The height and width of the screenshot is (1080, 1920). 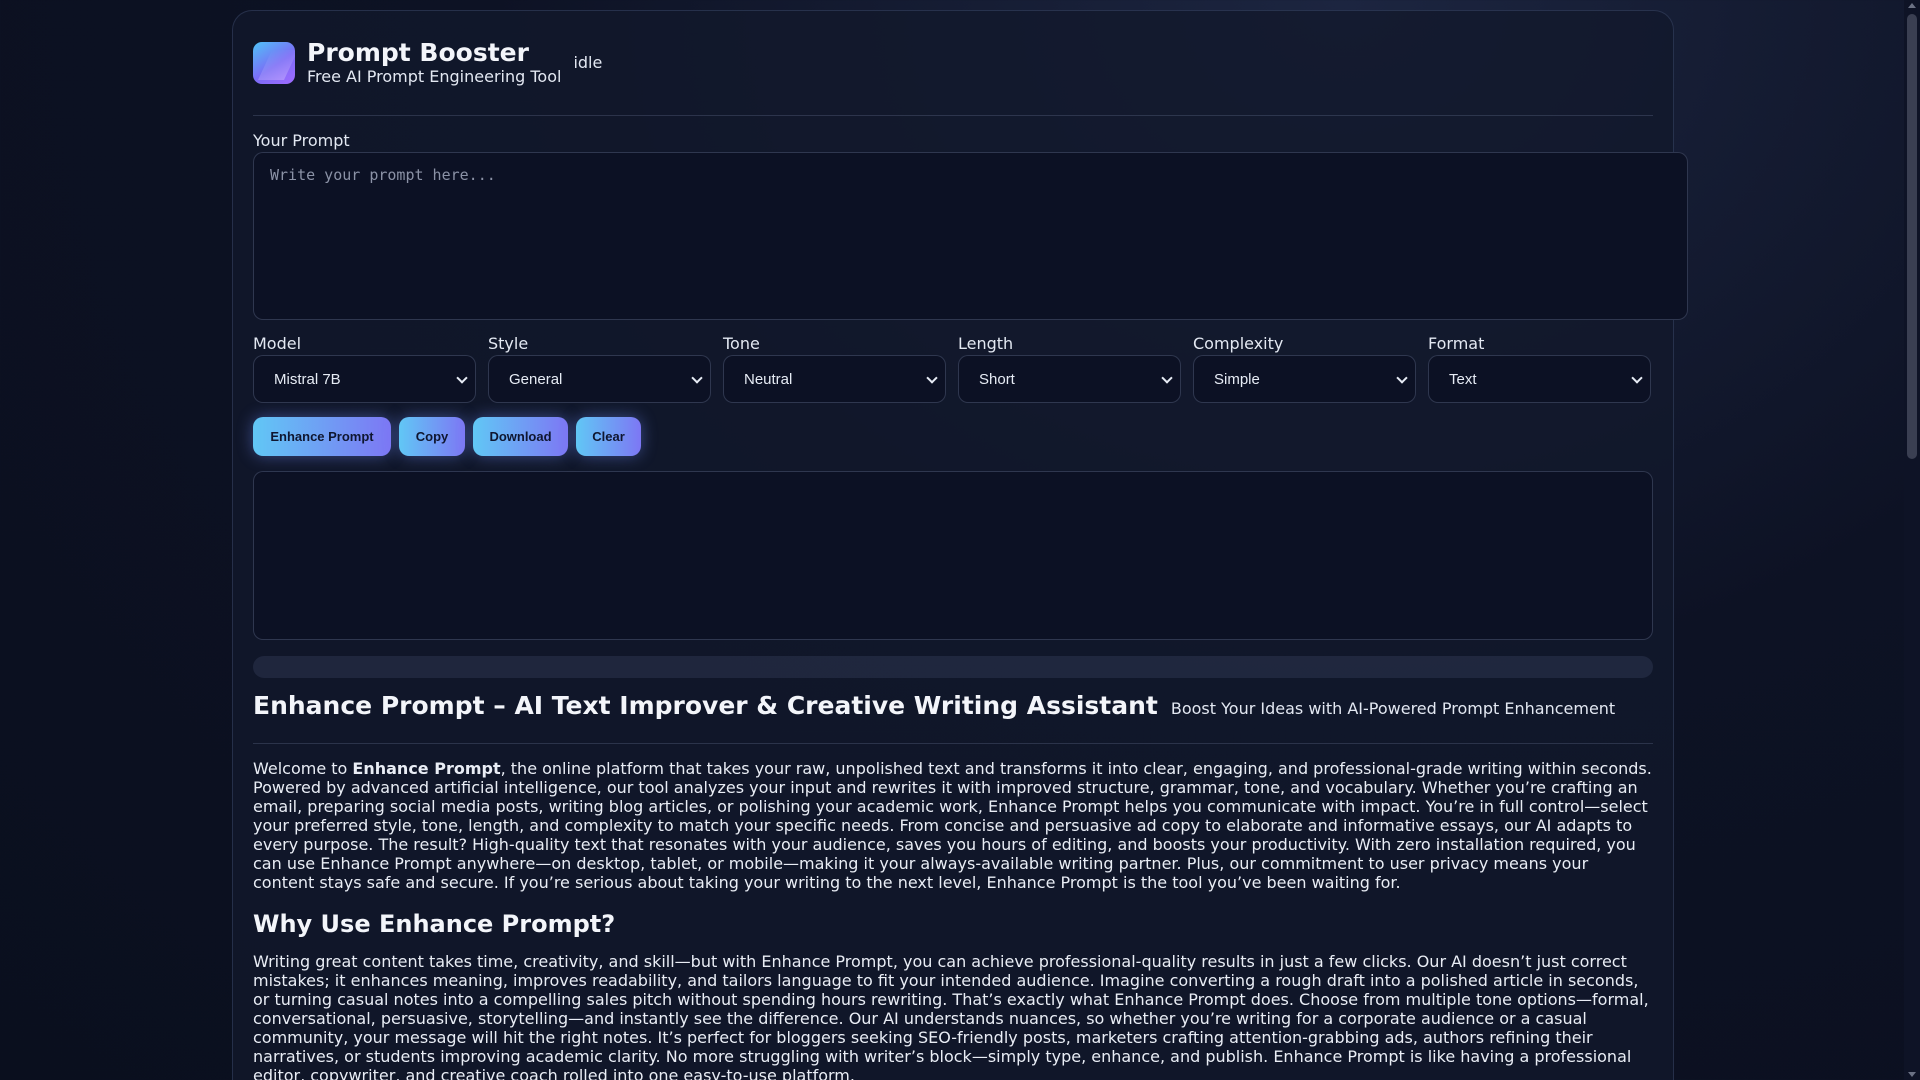 What do you see at coordinates (588, 62) in the screenshot?
I see `status-text: idle` at bounding box center [588, 62].